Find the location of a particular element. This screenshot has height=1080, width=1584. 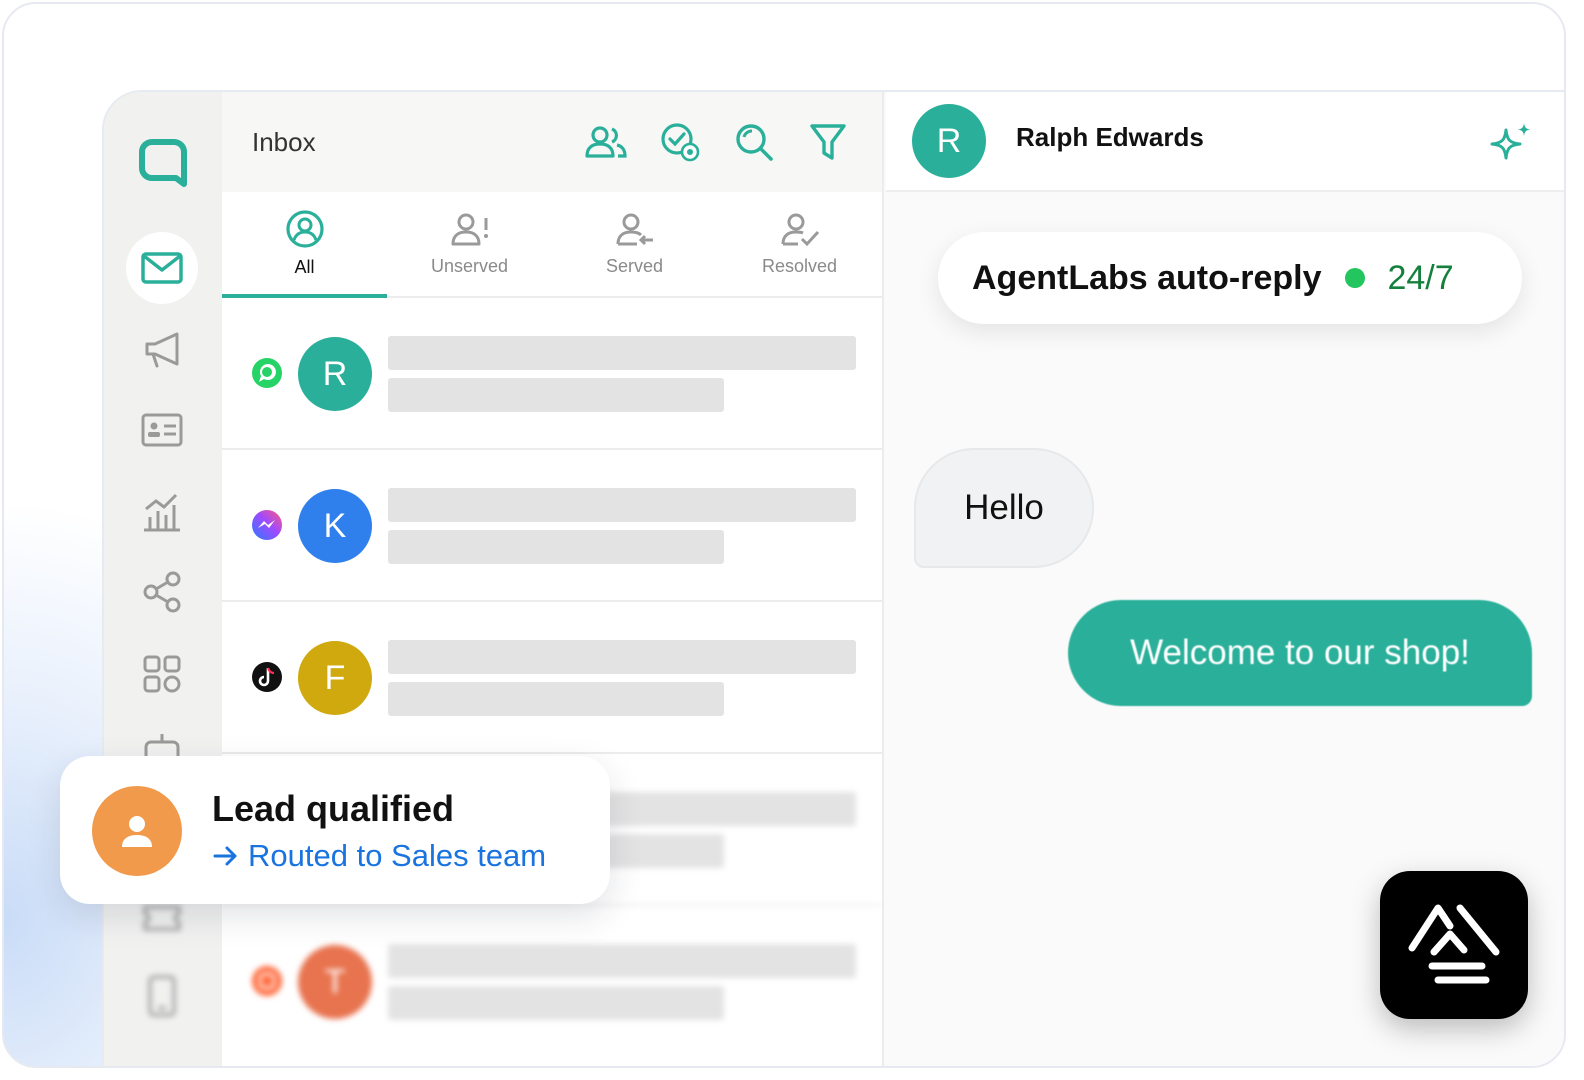

sidebar is located at coordinates (163, 579).